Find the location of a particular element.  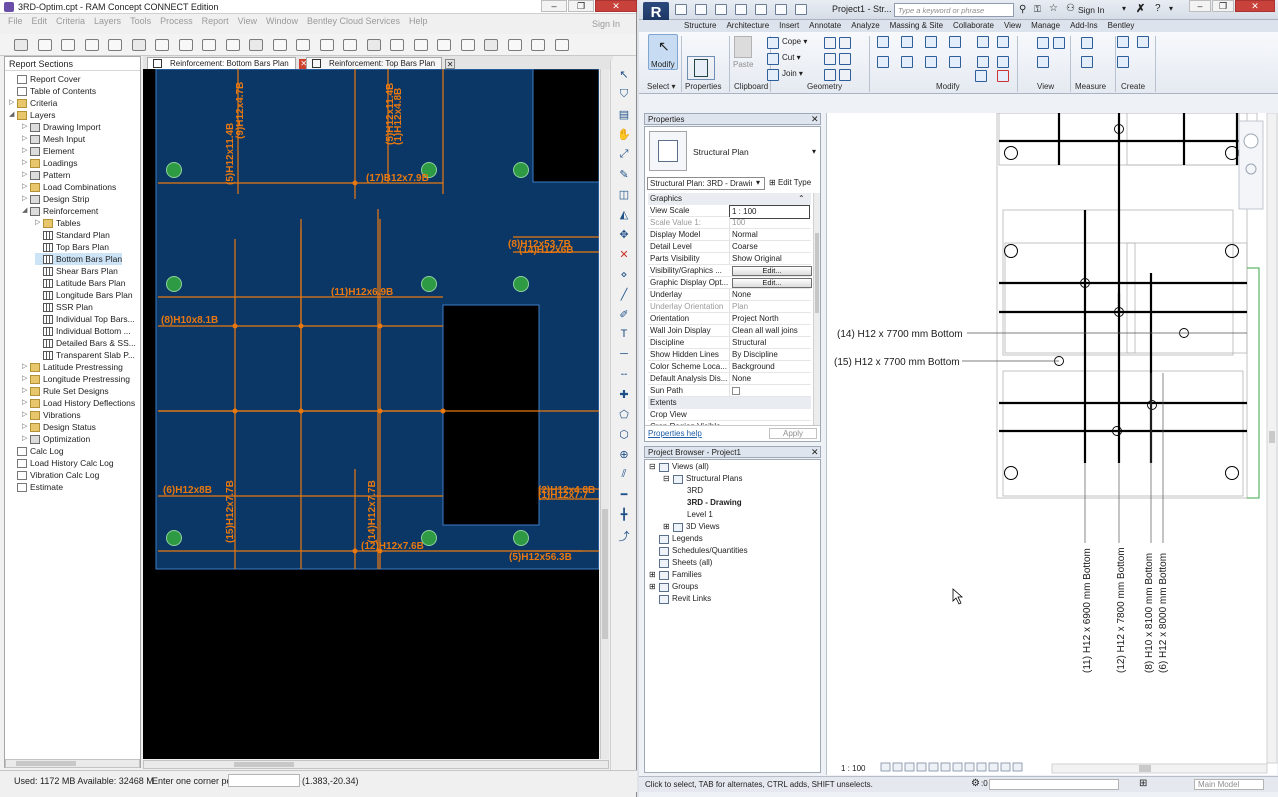

view-scale-label: 1 : 100 is located at coordinates (853, 768).